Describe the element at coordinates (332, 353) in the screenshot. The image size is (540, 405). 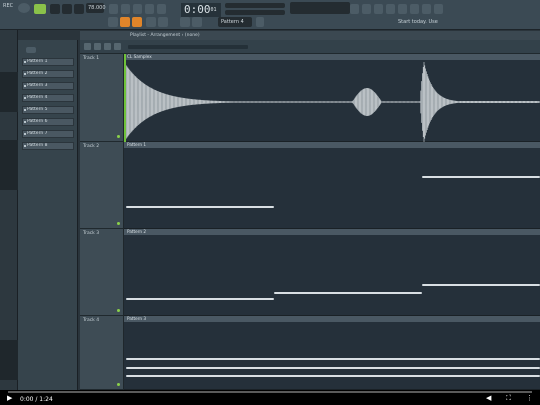
I see `track-lane: Pattern 3` at that location.